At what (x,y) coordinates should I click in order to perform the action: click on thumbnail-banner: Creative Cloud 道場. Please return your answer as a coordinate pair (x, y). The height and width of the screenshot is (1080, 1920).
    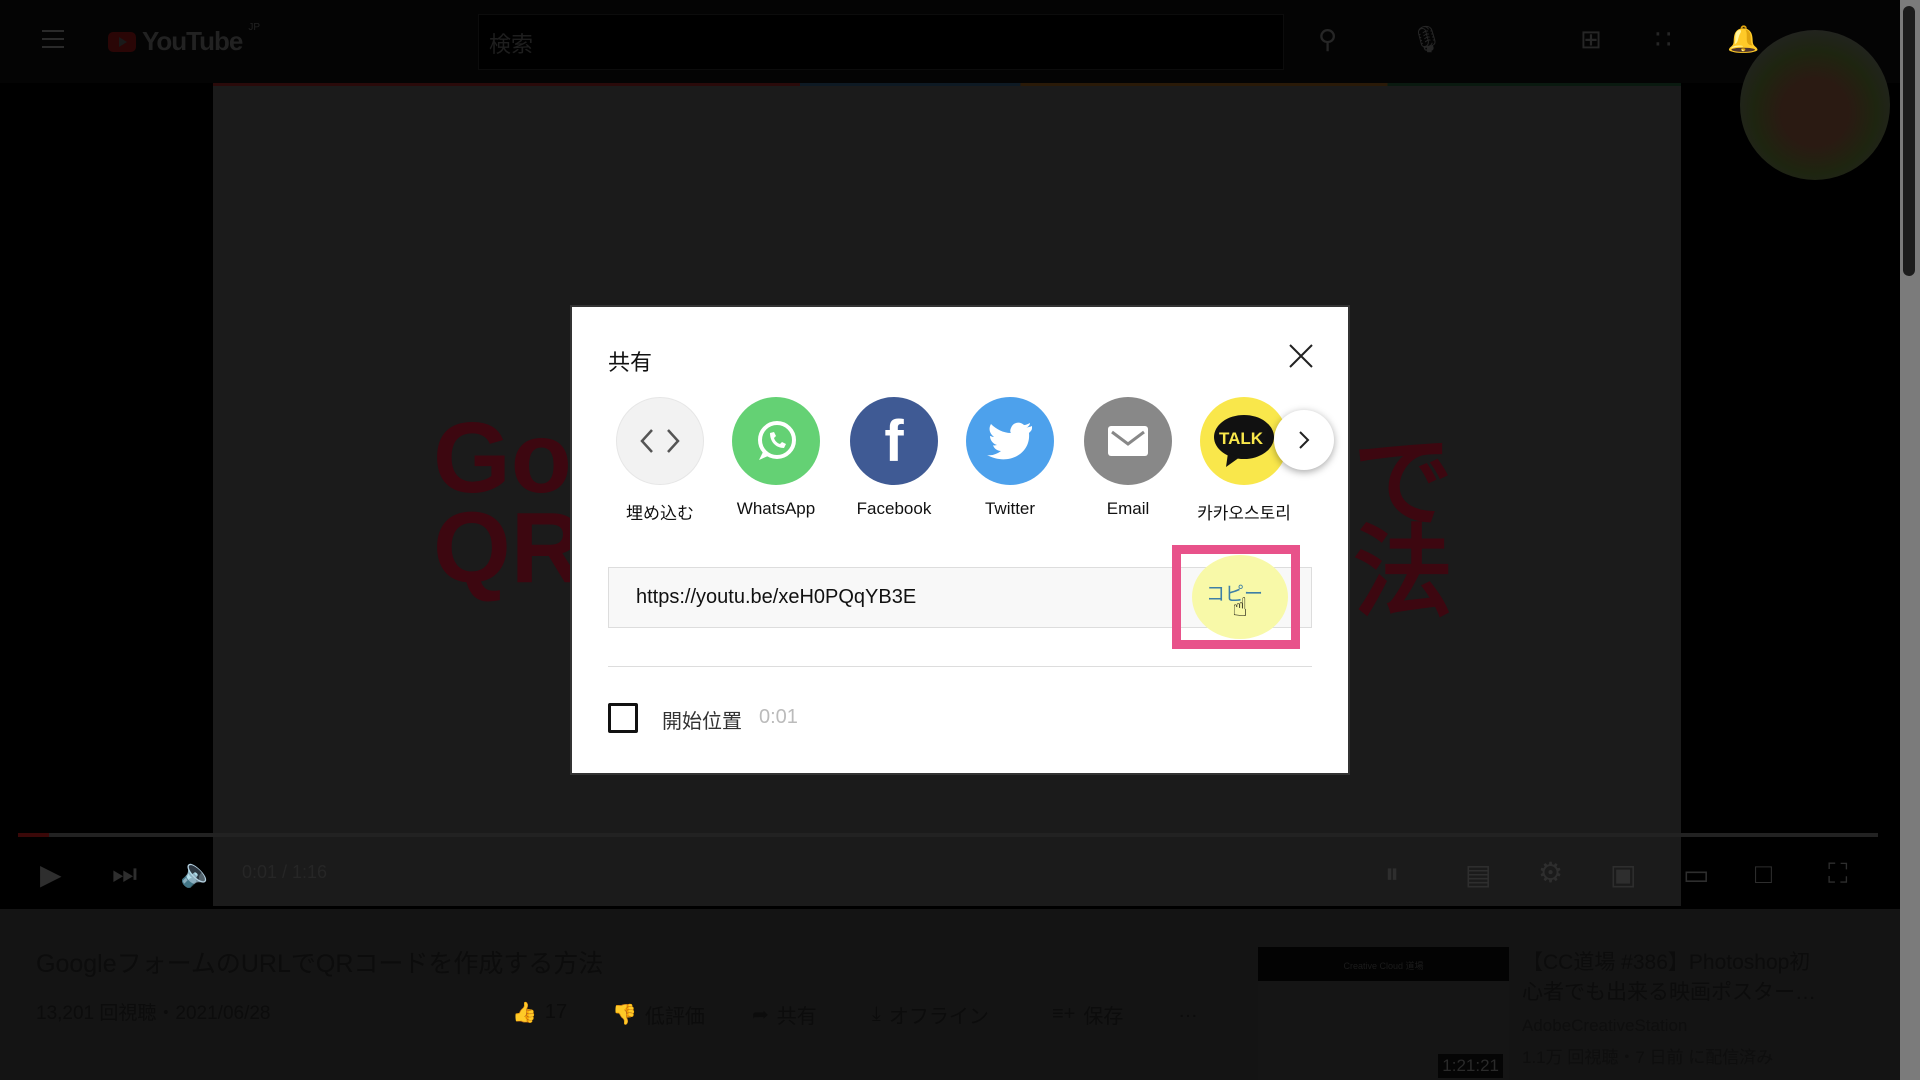
    Looking at the image, I should click on (1383, 964).